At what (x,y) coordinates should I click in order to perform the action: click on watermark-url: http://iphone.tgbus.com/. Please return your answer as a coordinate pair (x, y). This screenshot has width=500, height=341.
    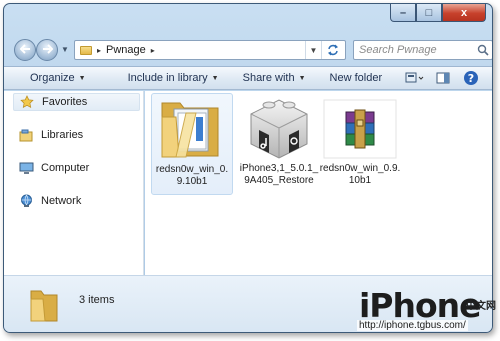
    Looking at the image, I should click on (412, 325).